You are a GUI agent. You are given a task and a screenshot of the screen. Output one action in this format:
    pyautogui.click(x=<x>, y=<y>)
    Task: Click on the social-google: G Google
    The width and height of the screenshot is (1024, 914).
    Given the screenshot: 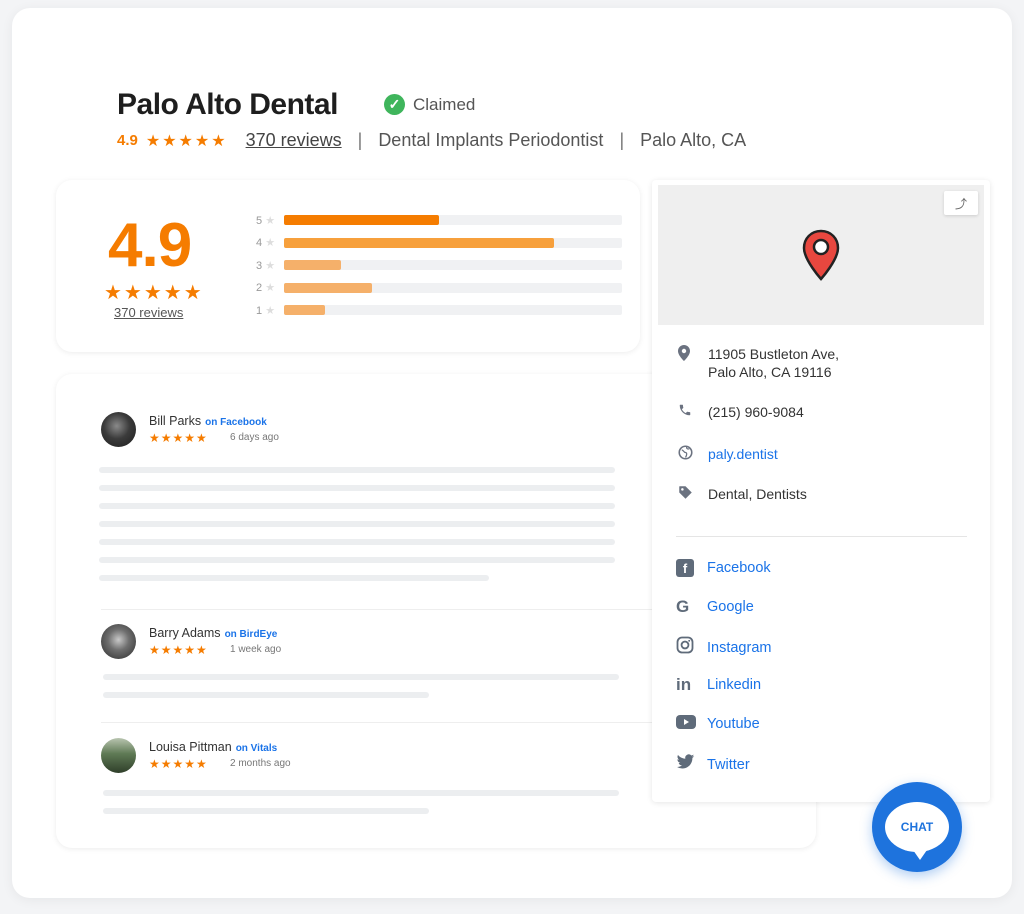 What is the action you would take?
    pyautogui.click(x=715, y=607)
    